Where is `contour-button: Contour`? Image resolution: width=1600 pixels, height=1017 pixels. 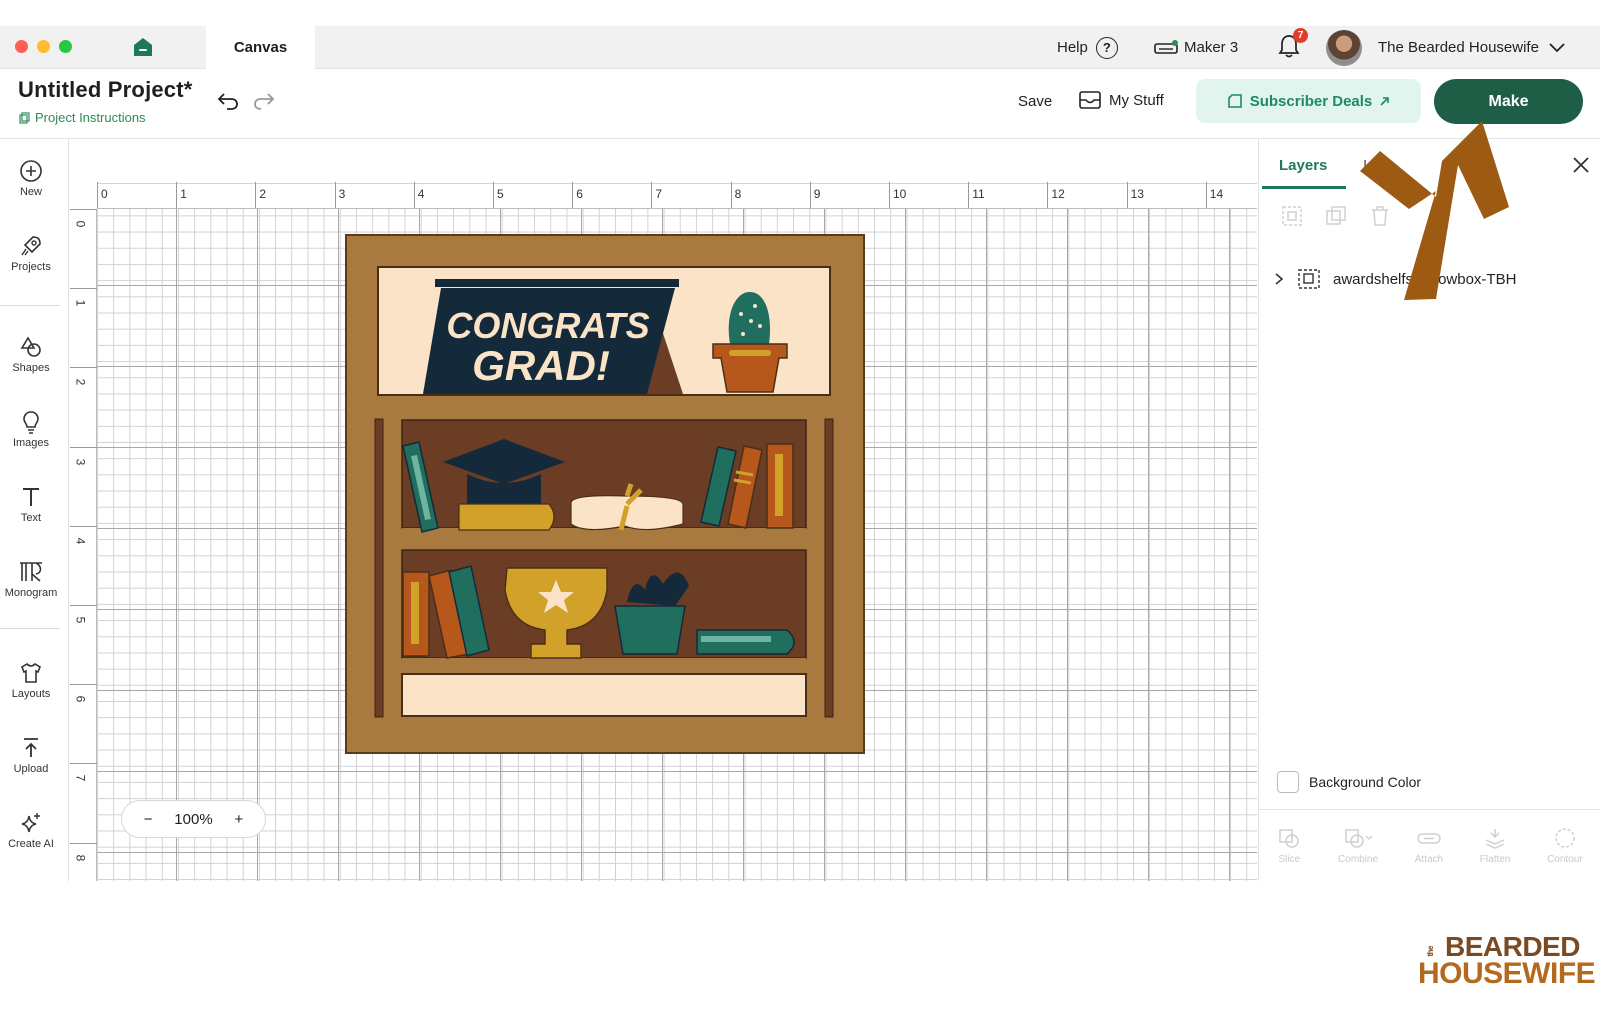
contour-button: Contour is located at coordinates (1565, 846).